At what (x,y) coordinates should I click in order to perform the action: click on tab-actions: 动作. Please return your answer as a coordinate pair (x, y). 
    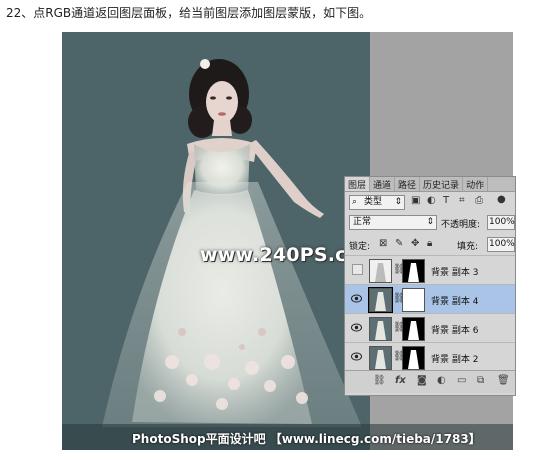
    Looking at the image, I should click on (476, 184).